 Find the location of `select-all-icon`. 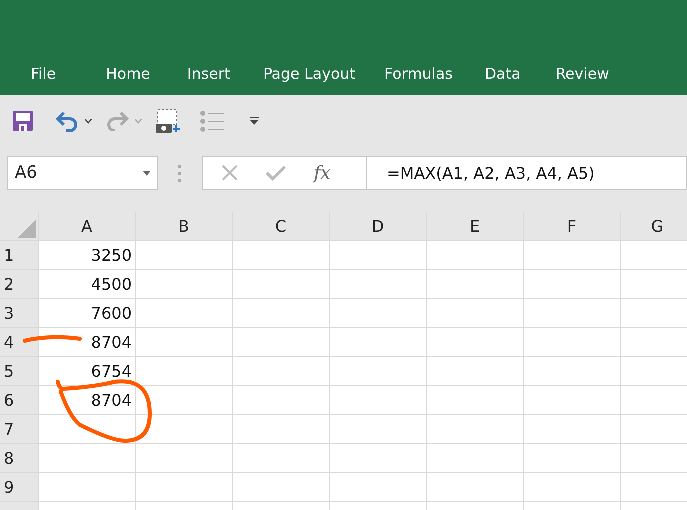

select-all-icon is located at coordinates (27, 229).